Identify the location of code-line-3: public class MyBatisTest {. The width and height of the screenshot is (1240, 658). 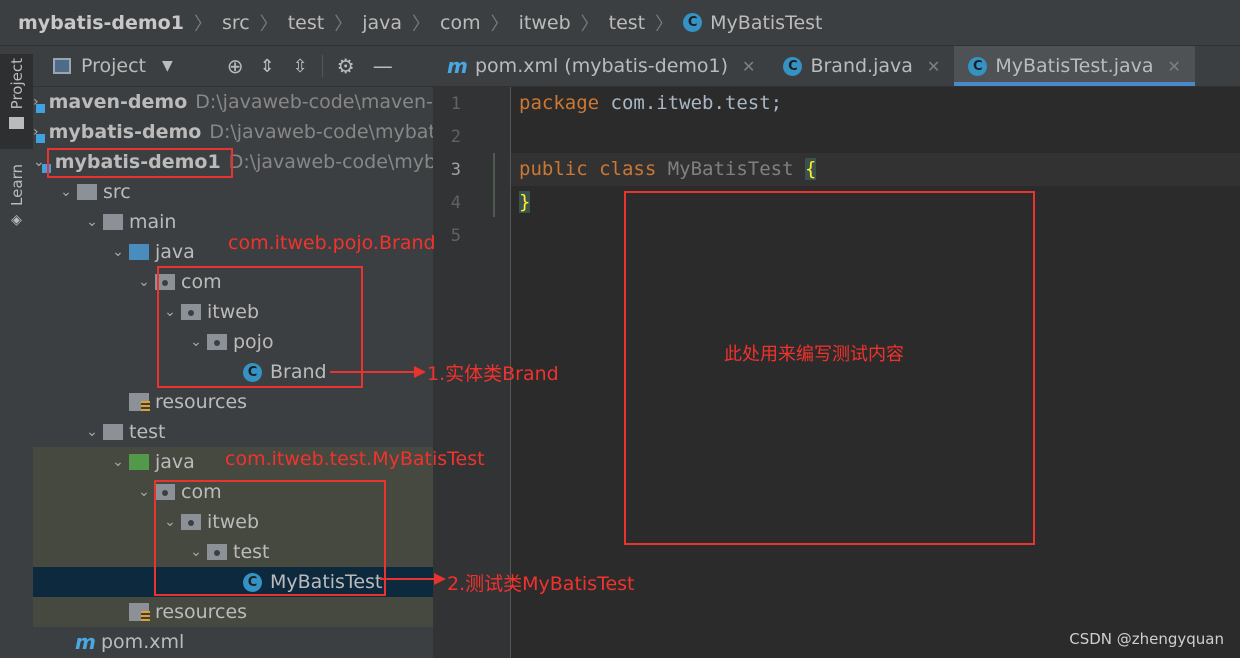
(668, 169).